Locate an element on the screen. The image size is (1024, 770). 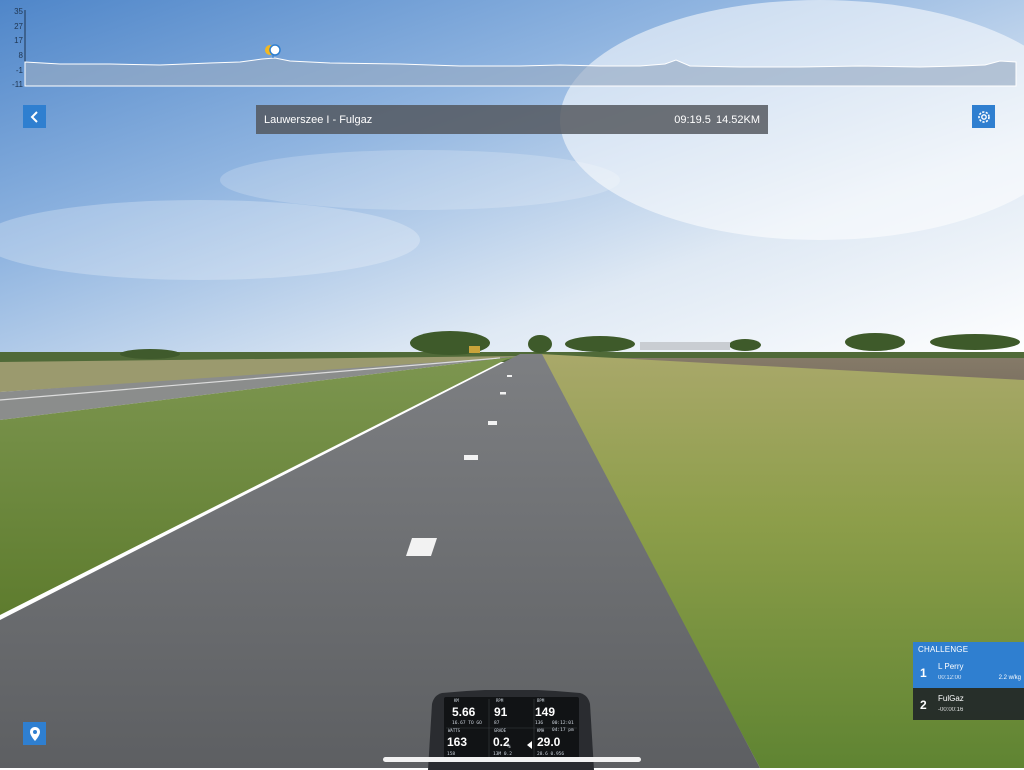
grade-label: GRADE is located at coordinates (500, 730).